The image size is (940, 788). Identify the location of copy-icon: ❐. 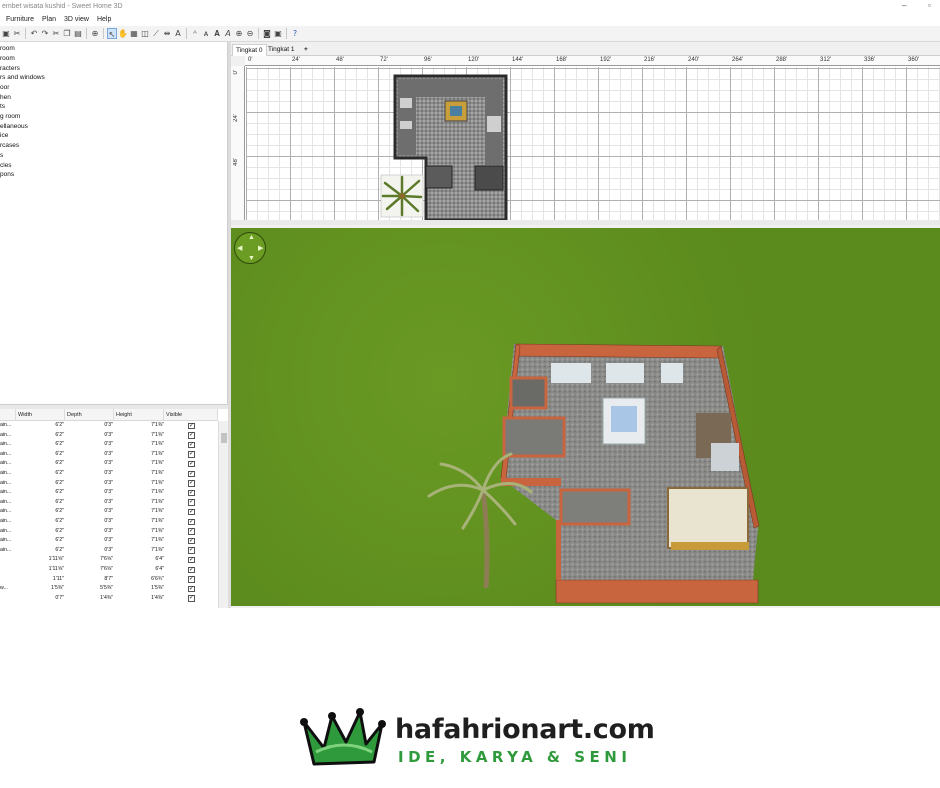
(67, 33).